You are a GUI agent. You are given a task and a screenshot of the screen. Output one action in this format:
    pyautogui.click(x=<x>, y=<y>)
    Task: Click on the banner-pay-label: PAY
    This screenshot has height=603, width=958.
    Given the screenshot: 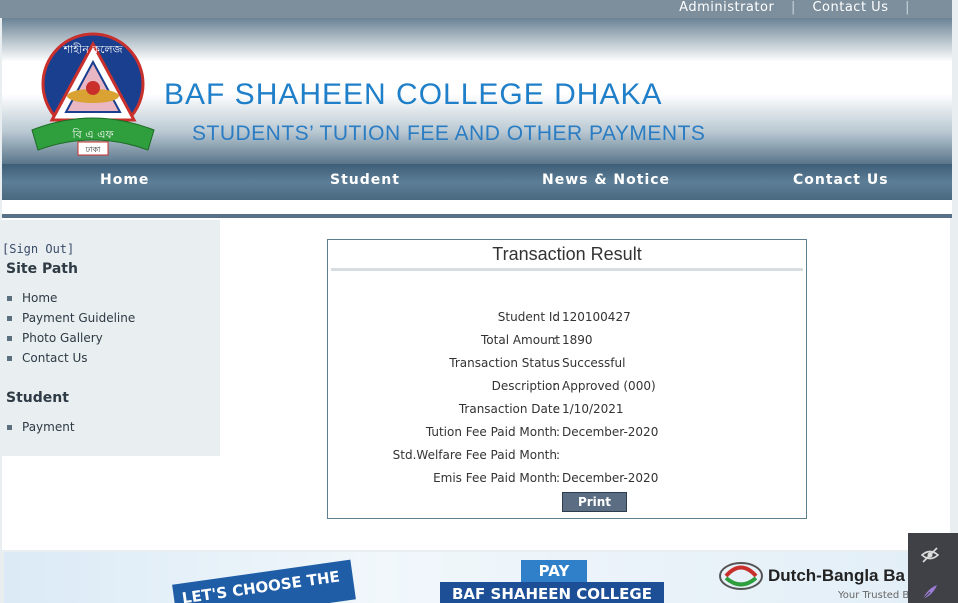 What is the action you would take?
    pyautogui.click(x=554, y=571)
    